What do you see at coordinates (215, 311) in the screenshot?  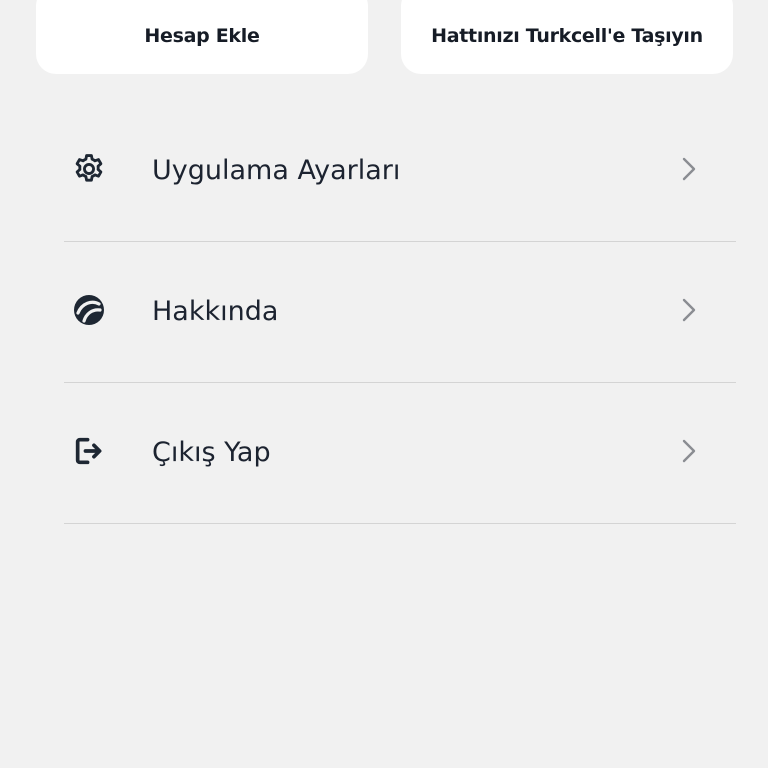 I see `menu-item-label: Hakkında` at bounding box center [215, 311].